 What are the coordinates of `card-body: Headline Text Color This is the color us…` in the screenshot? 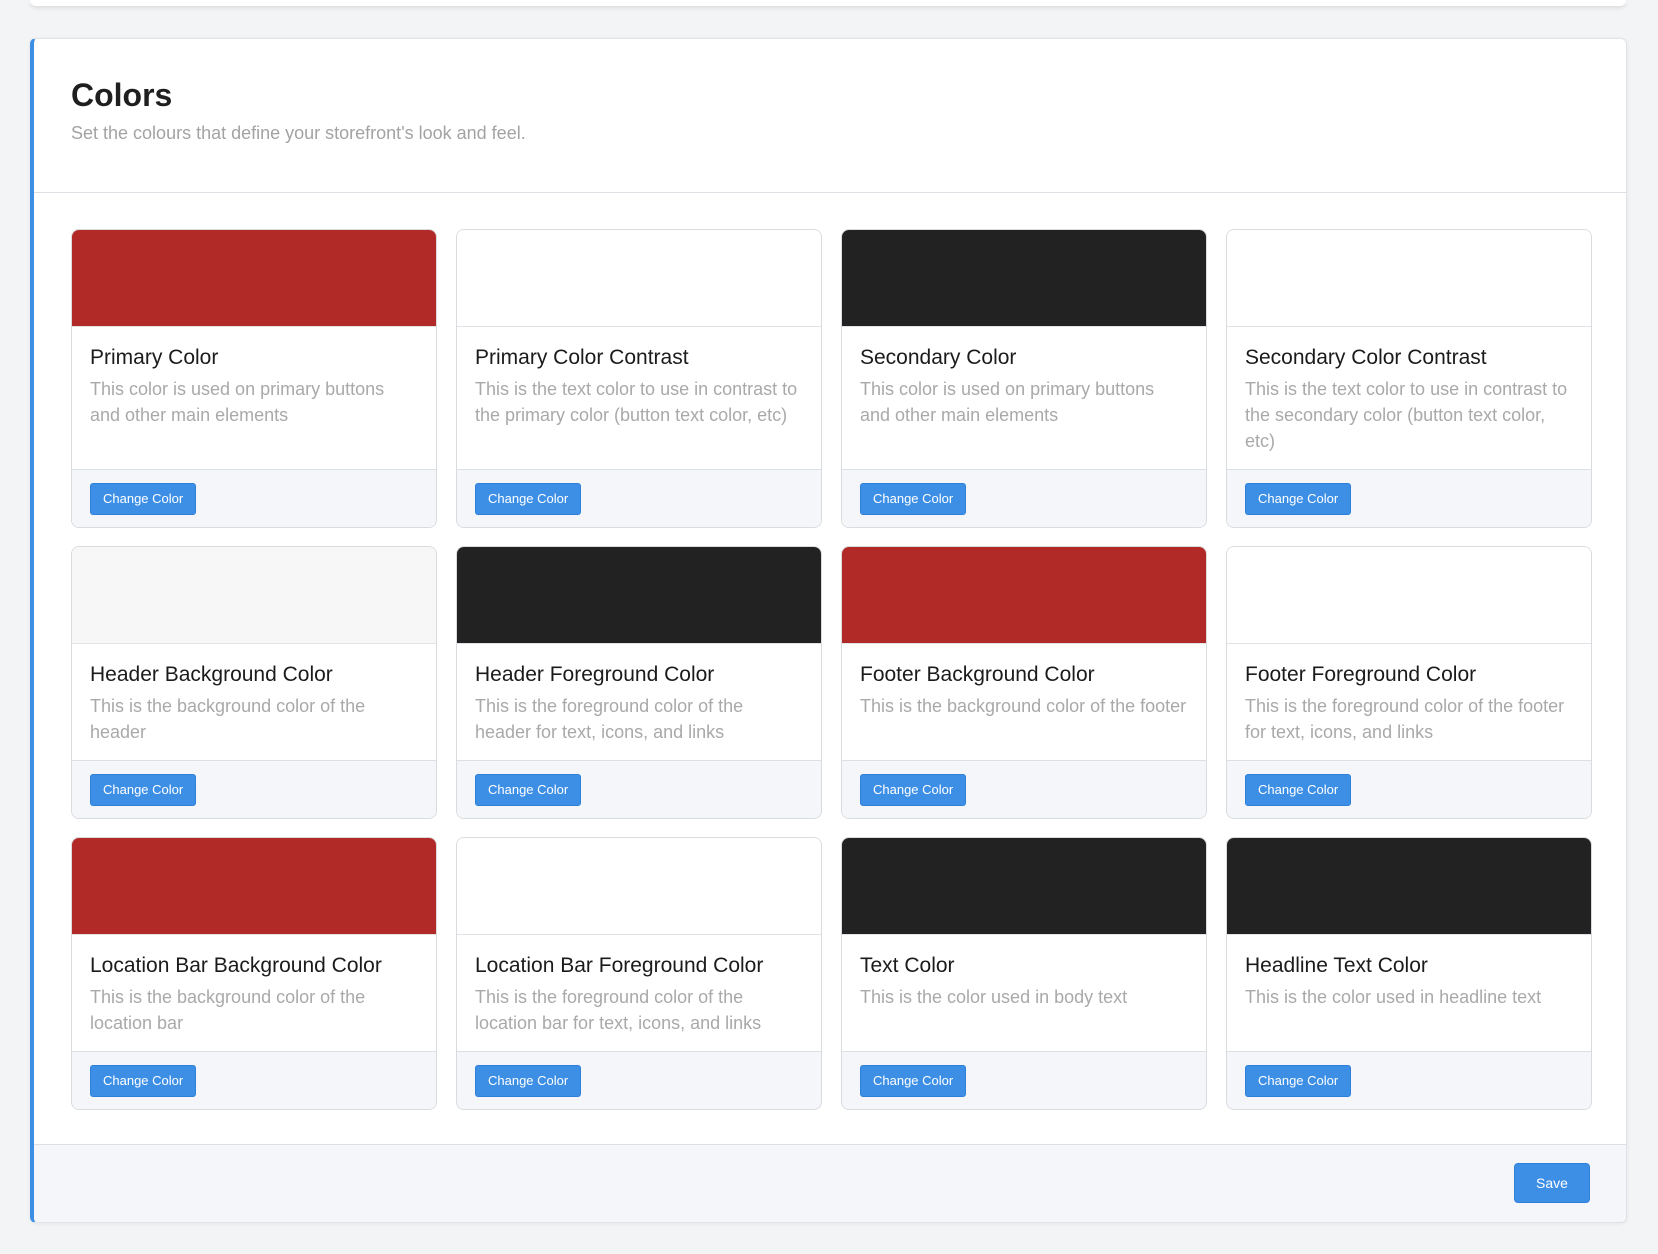 It's located at (1409, 993).